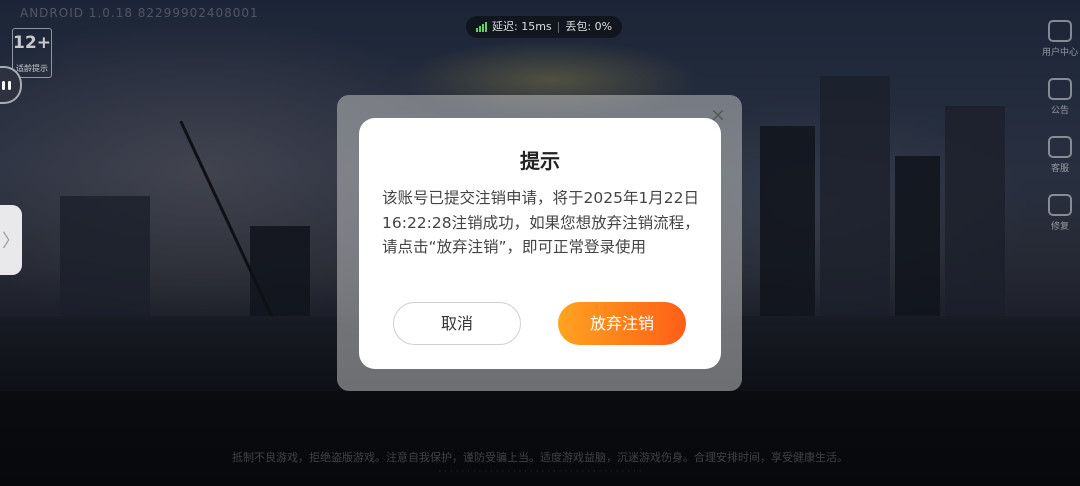  Describe the element at coordinates (32, 43) in the screenshot. I see `age-rating: 12+` at that location.